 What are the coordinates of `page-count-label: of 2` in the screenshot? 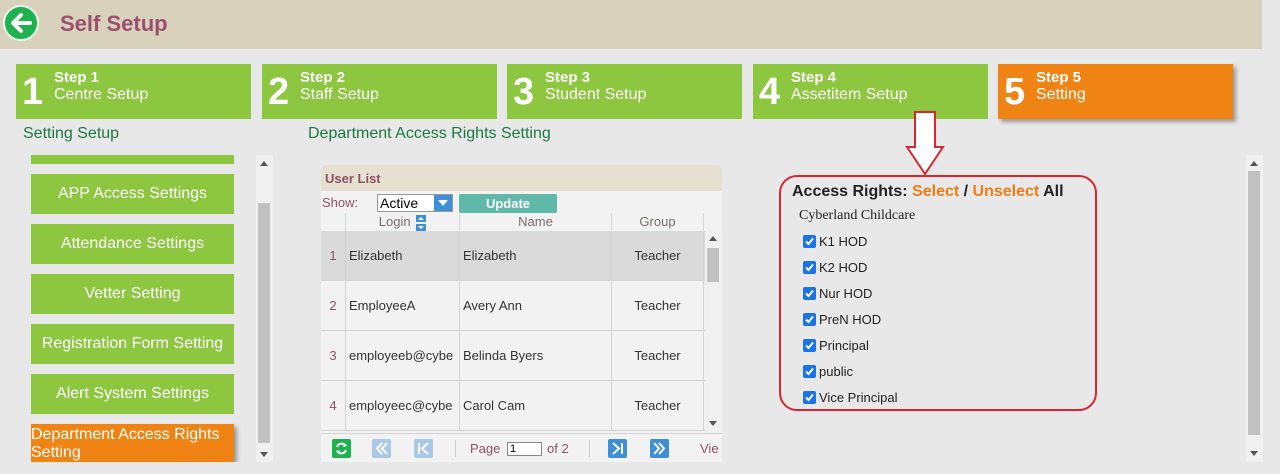 It's located at (558, 448).